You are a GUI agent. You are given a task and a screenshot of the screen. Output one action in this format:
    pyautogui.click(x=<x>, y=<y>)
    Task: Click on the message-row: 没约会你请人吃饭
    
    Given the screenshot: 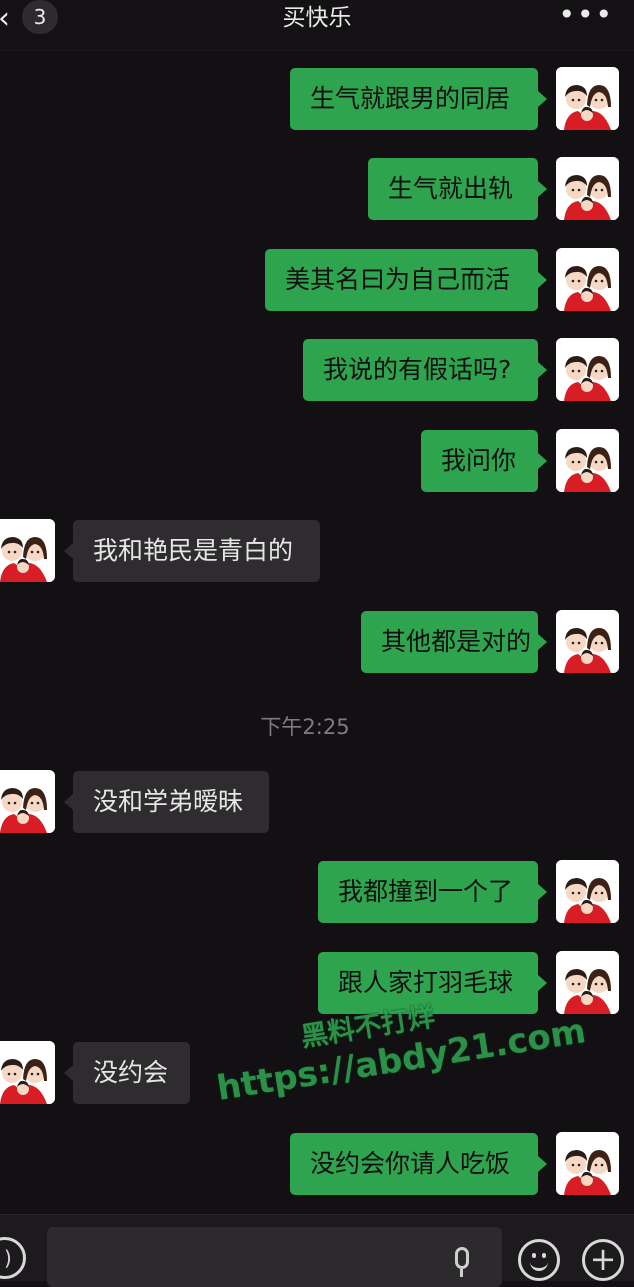 What is the action you would take?
    pyautogui.click(x=317, y=1164)
    